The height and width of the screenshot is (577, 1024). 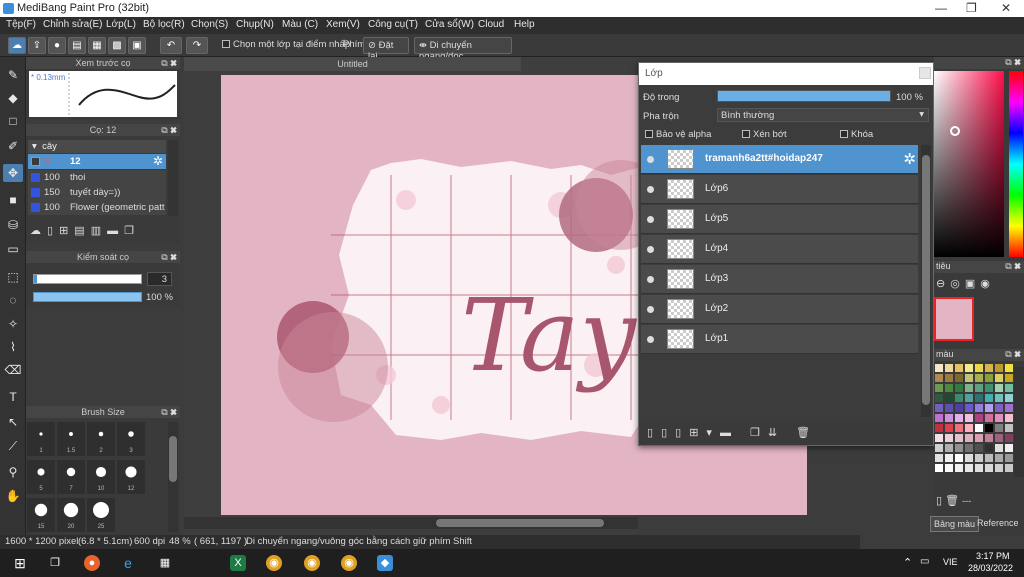 What do you see at coordinates (520, 523) in the screenshot?
I see `scrollbar-thumb` at bounding box center [520, 523].